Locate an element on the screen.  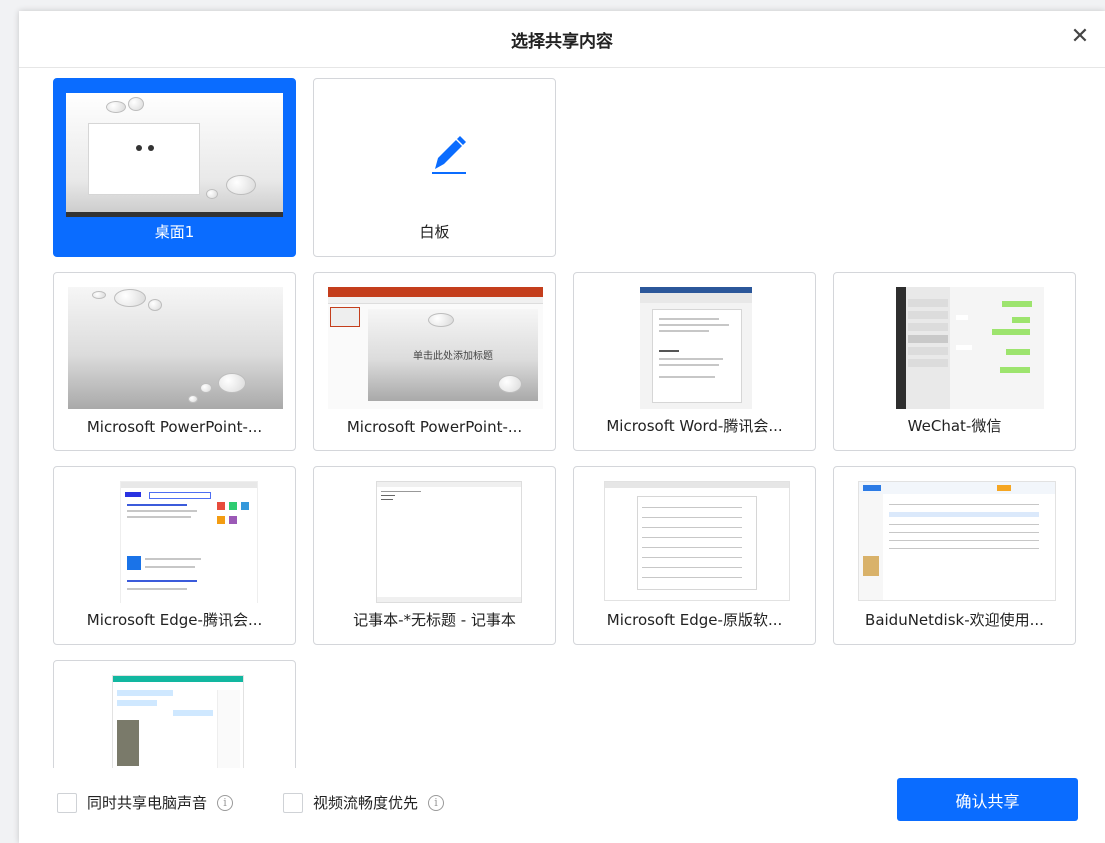
whiteboard-thumbnail is located at coordinates (435, 154).